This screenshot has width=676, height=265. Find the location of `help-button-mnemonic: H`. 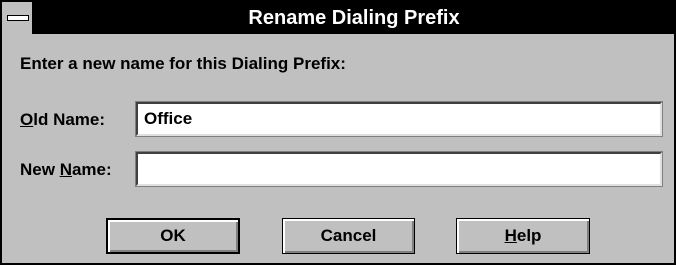

help-button-mnemonic: H is located at coordinates (510, 235).